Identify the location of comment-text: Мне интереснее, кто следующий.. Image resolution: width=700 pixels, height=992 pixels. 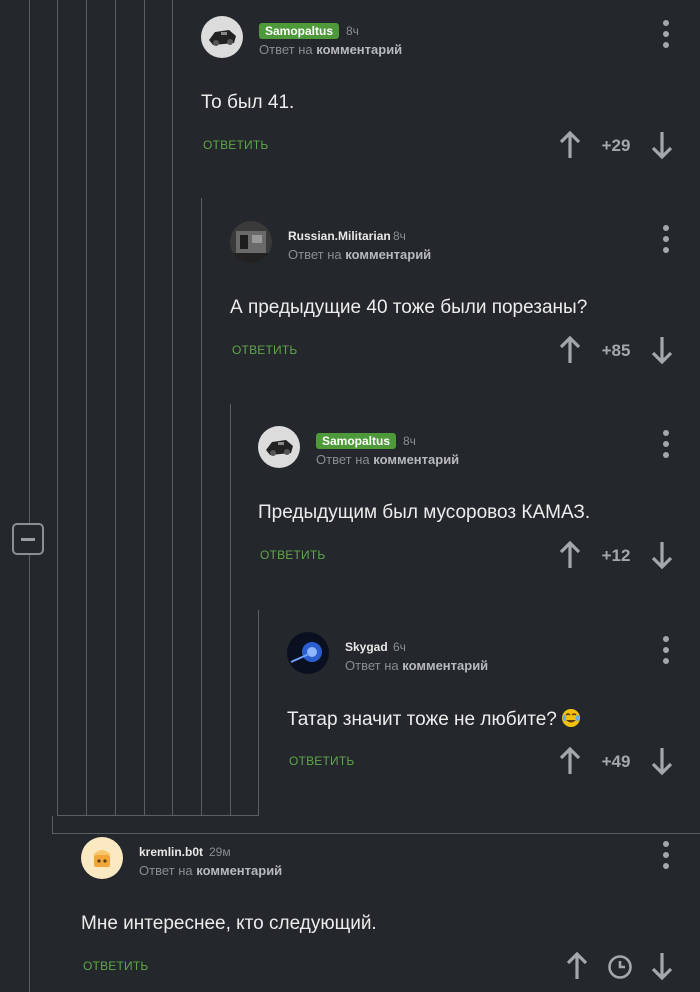
(229, 923).